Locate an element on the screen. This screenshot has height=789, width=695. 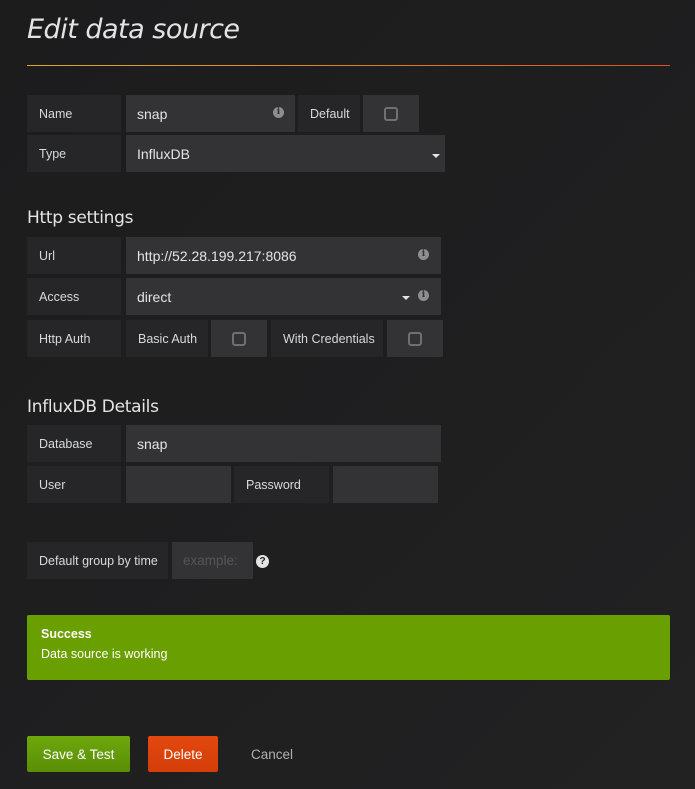
default-checkbox is located at coordinates (391, 113).